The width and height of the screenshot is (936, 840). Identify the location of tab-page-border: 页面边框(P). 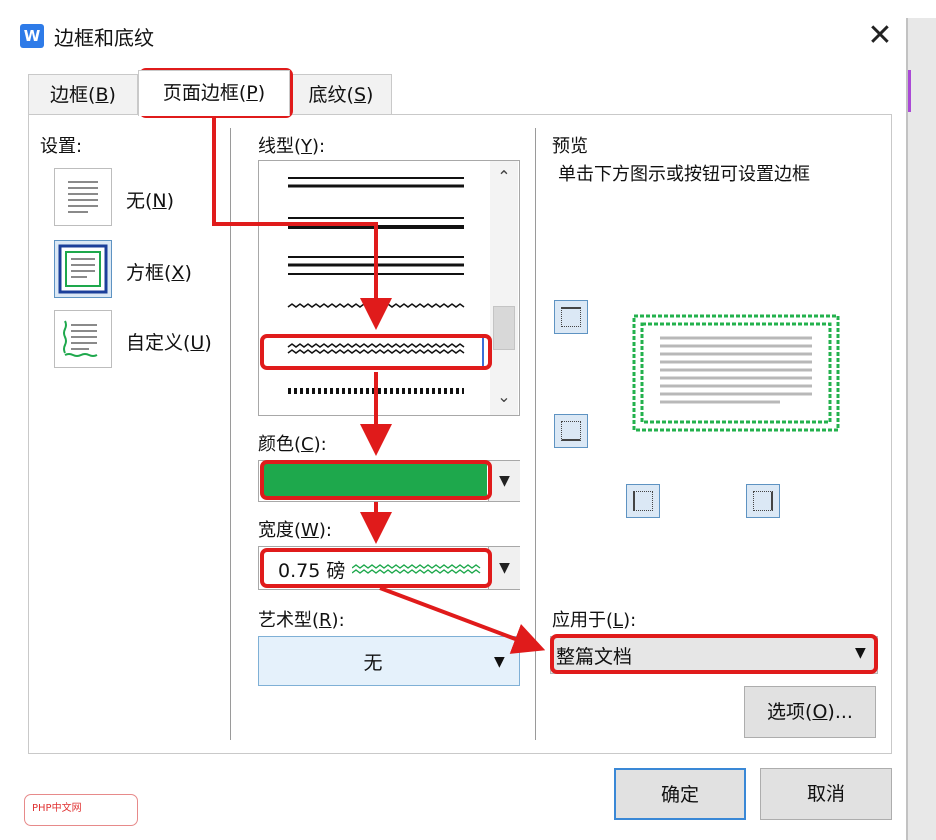
(214, 93).